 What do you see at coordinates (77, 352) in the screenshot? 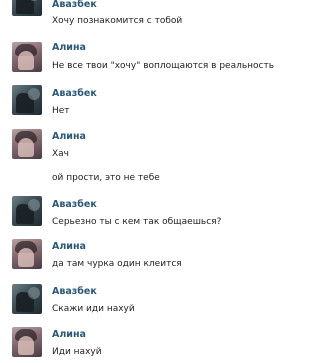
I see `message-text: Иди нахуй` at bounding box center [77, 352].